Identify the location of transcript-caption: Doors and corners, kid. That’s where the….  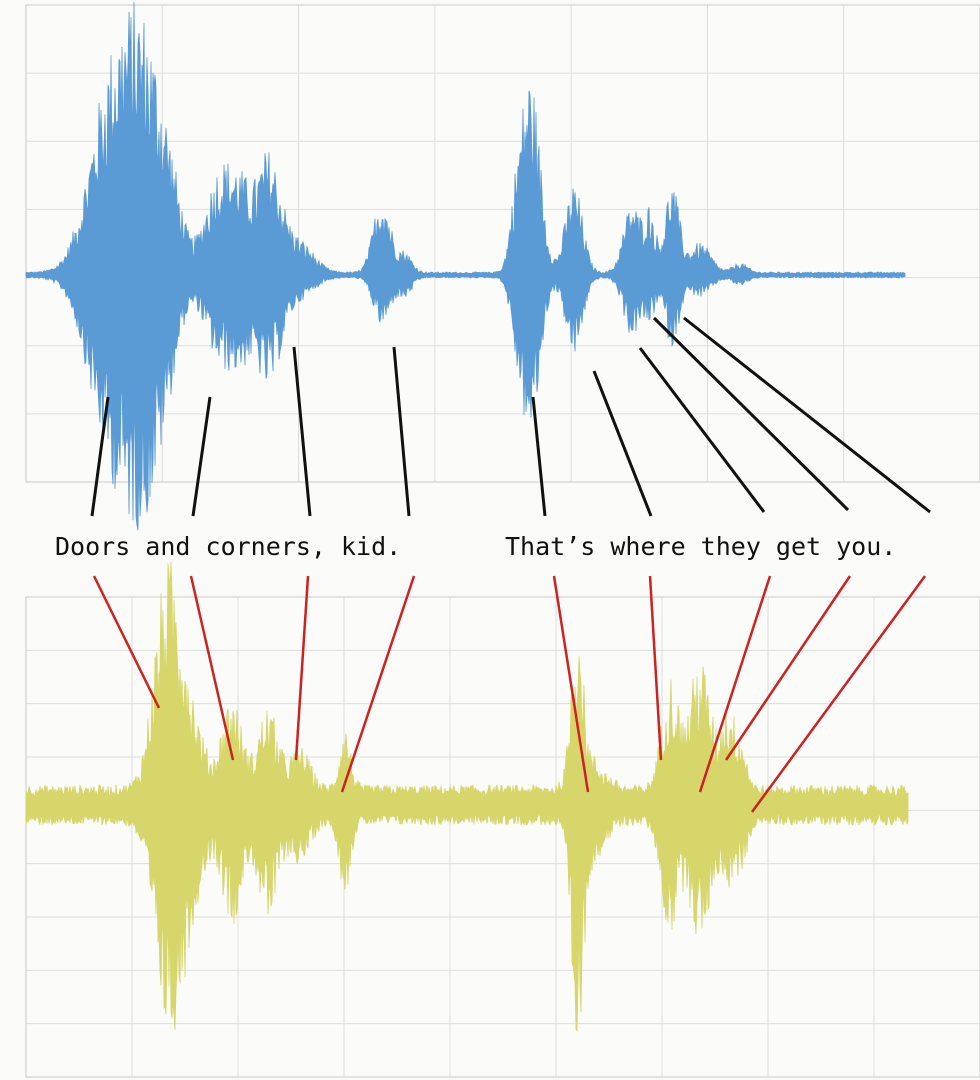
(490, 548).